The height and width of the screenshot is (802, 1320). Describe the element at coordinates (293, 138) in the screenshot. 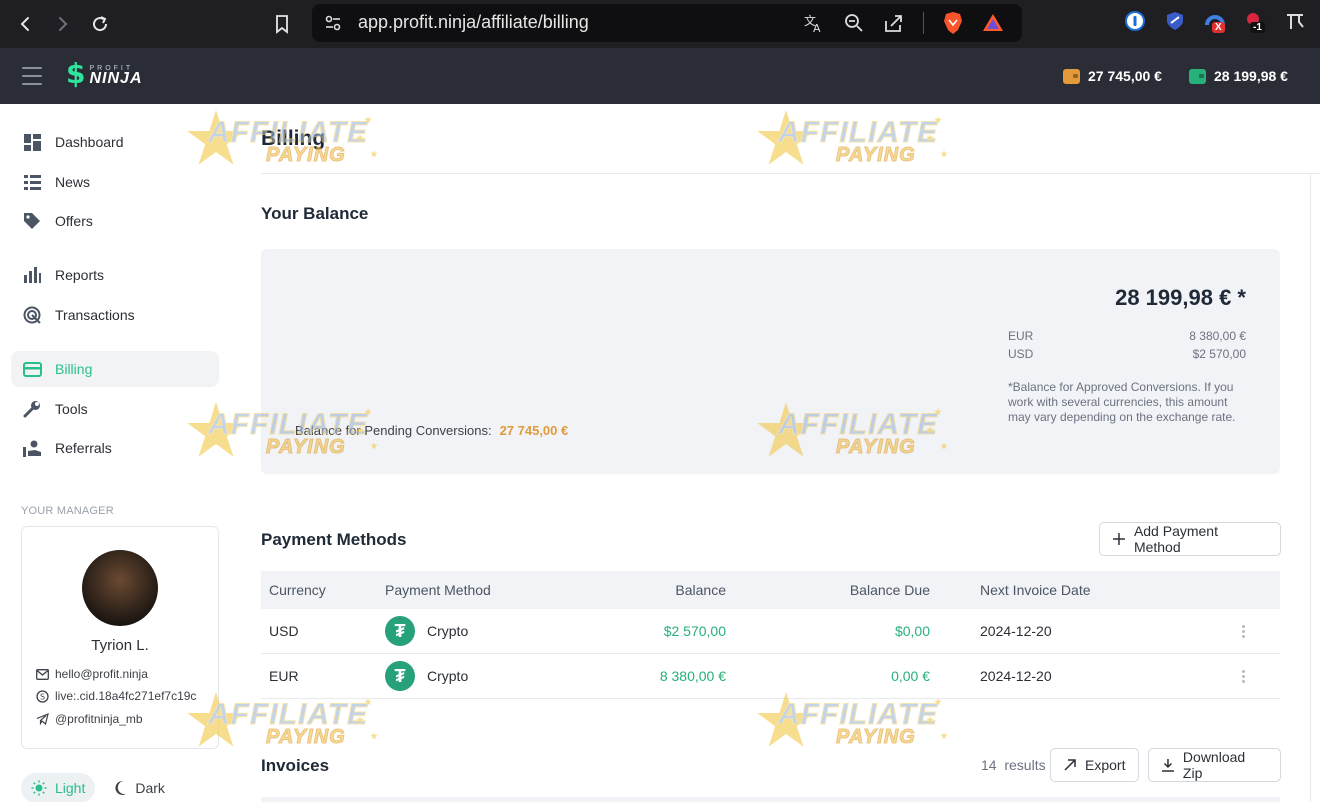

I see `page-title: Billing` at that location.